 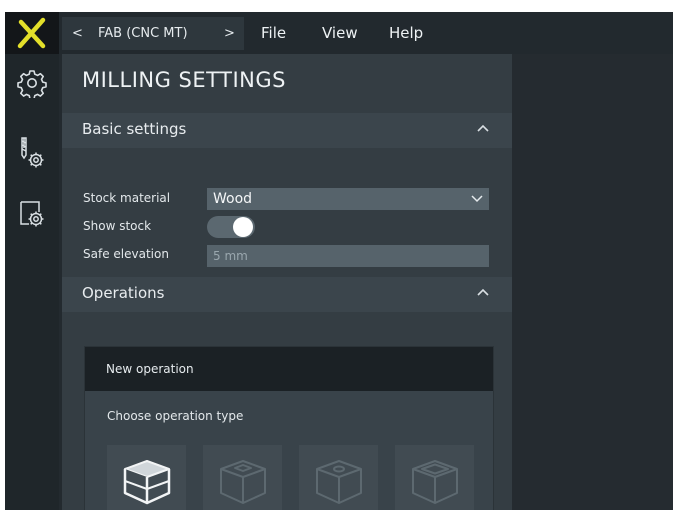 What do you see at coordinates (273, 33) in the screenshot?
I see `menu-file: File` at bounding box center [273, 33].